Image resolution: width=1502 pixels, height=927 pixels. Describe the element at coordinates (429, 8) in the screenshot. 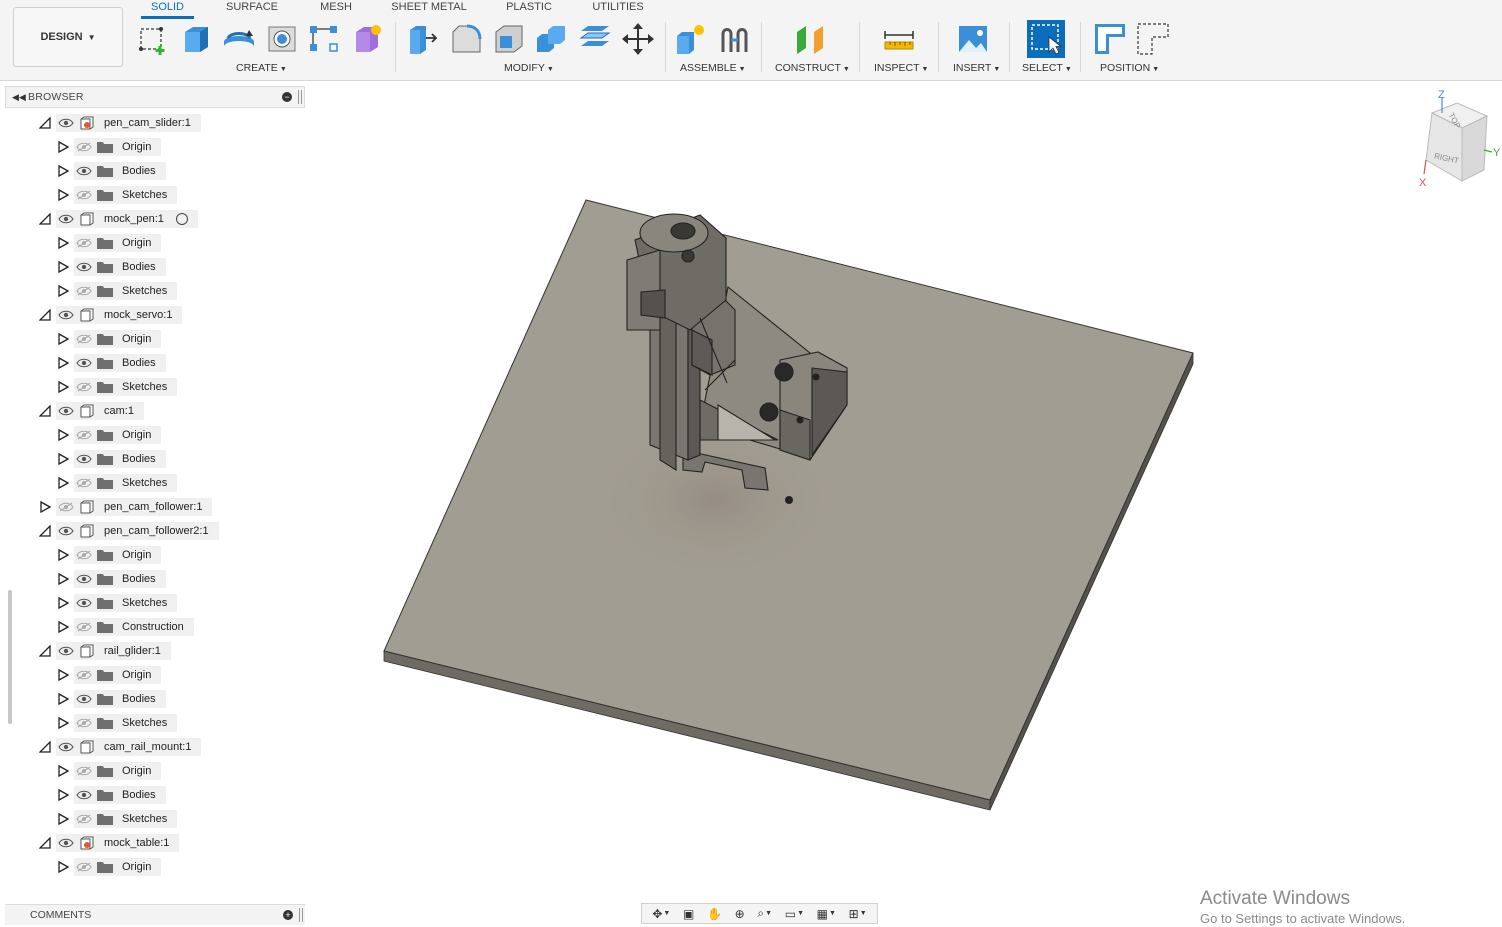

I see `tab-sheet-metal: SHEET METAL` at that location.